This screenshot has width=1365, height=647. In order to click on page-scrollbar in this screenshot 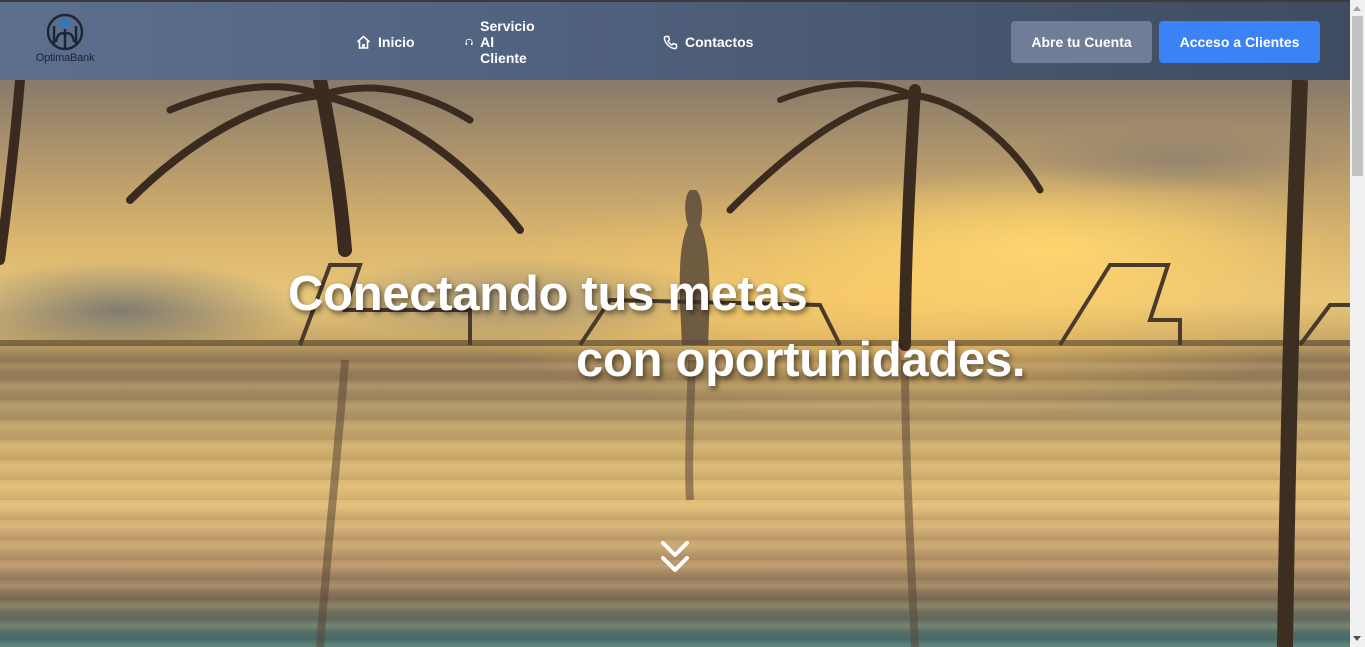, I will do `click(1357, 323)`.